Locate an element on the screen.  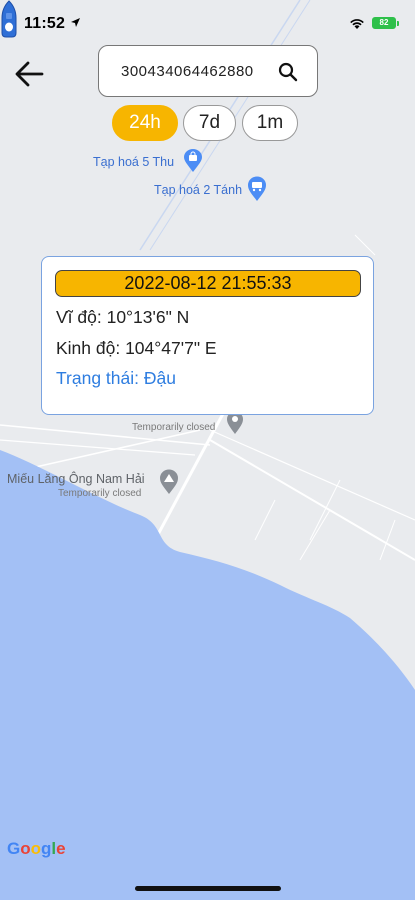
poi-label: Tạp hoá 2 Tánh is located at coordinates (198, 190).